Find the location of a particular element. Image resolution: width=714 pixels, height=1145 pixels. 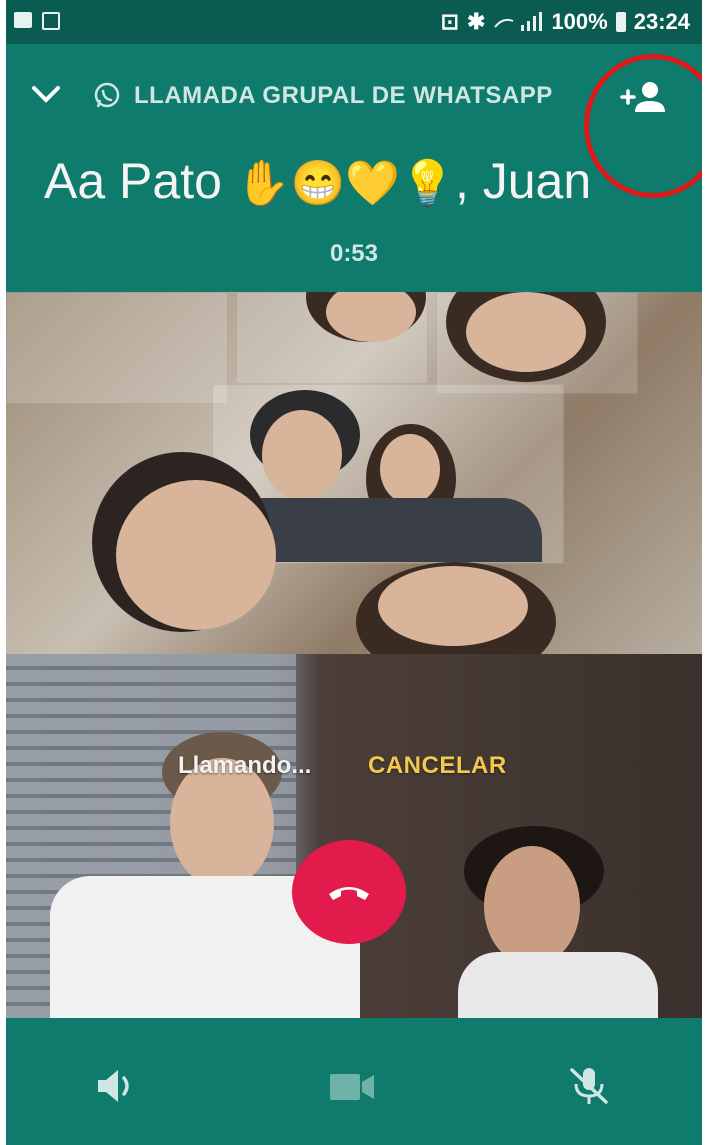

checkbox-notification-icon is located at coordinates (51, 21).